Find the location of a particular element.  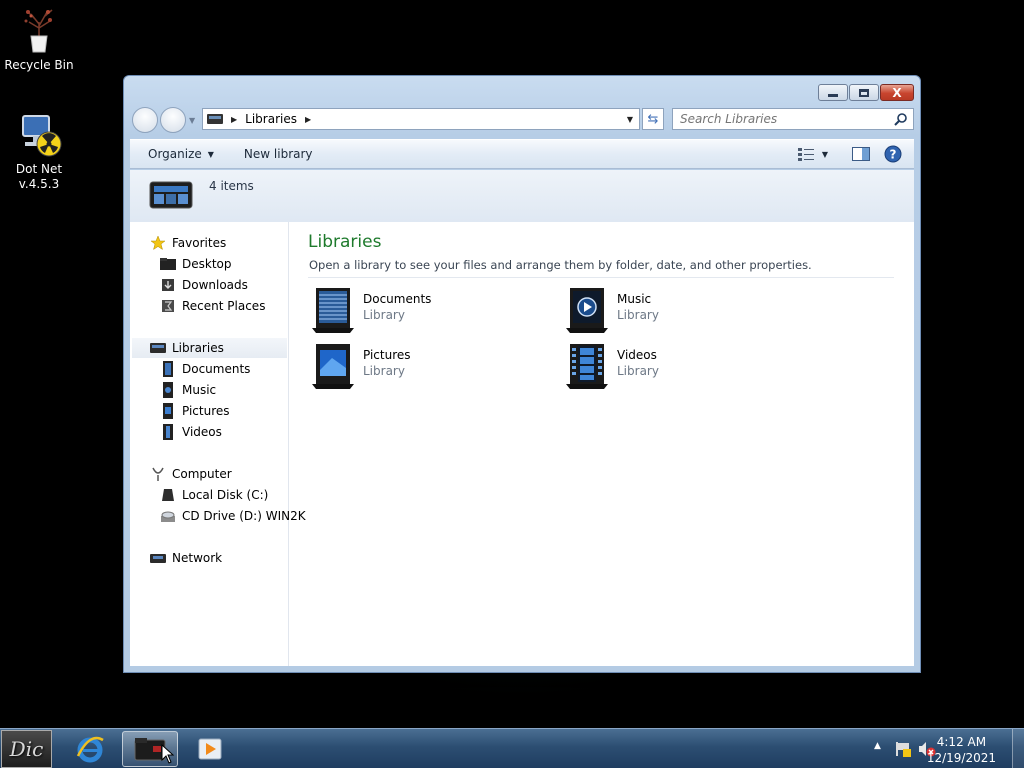

nav-desktop: Desktop is located at coordinates (196, 264).